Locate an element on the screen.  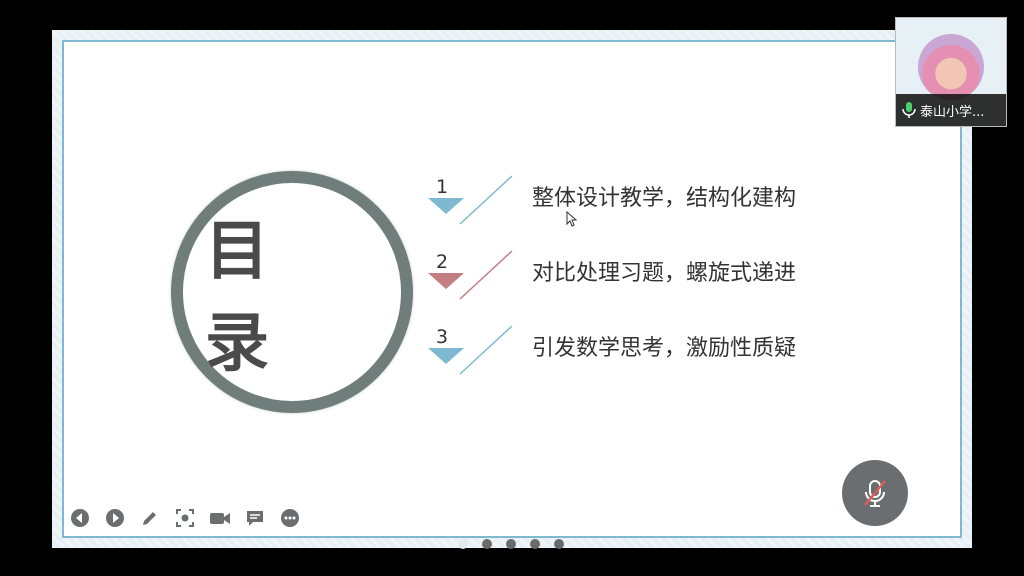
item-text: 对比处理习题，螺旋式递进 is located at coordinates (664, 273).